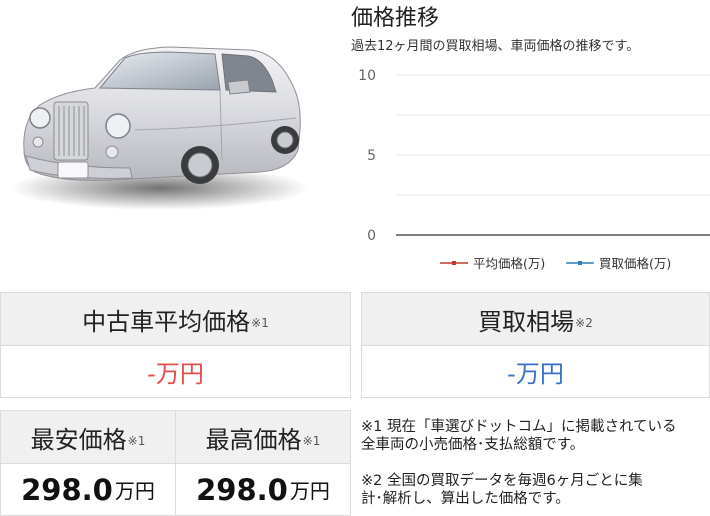 The height and width of the screenshot is (516, 710). What do you see at coordinates (371, 156) in the screenshot?
I see `y-tick-label: 5` at bounding box center [371, 156].